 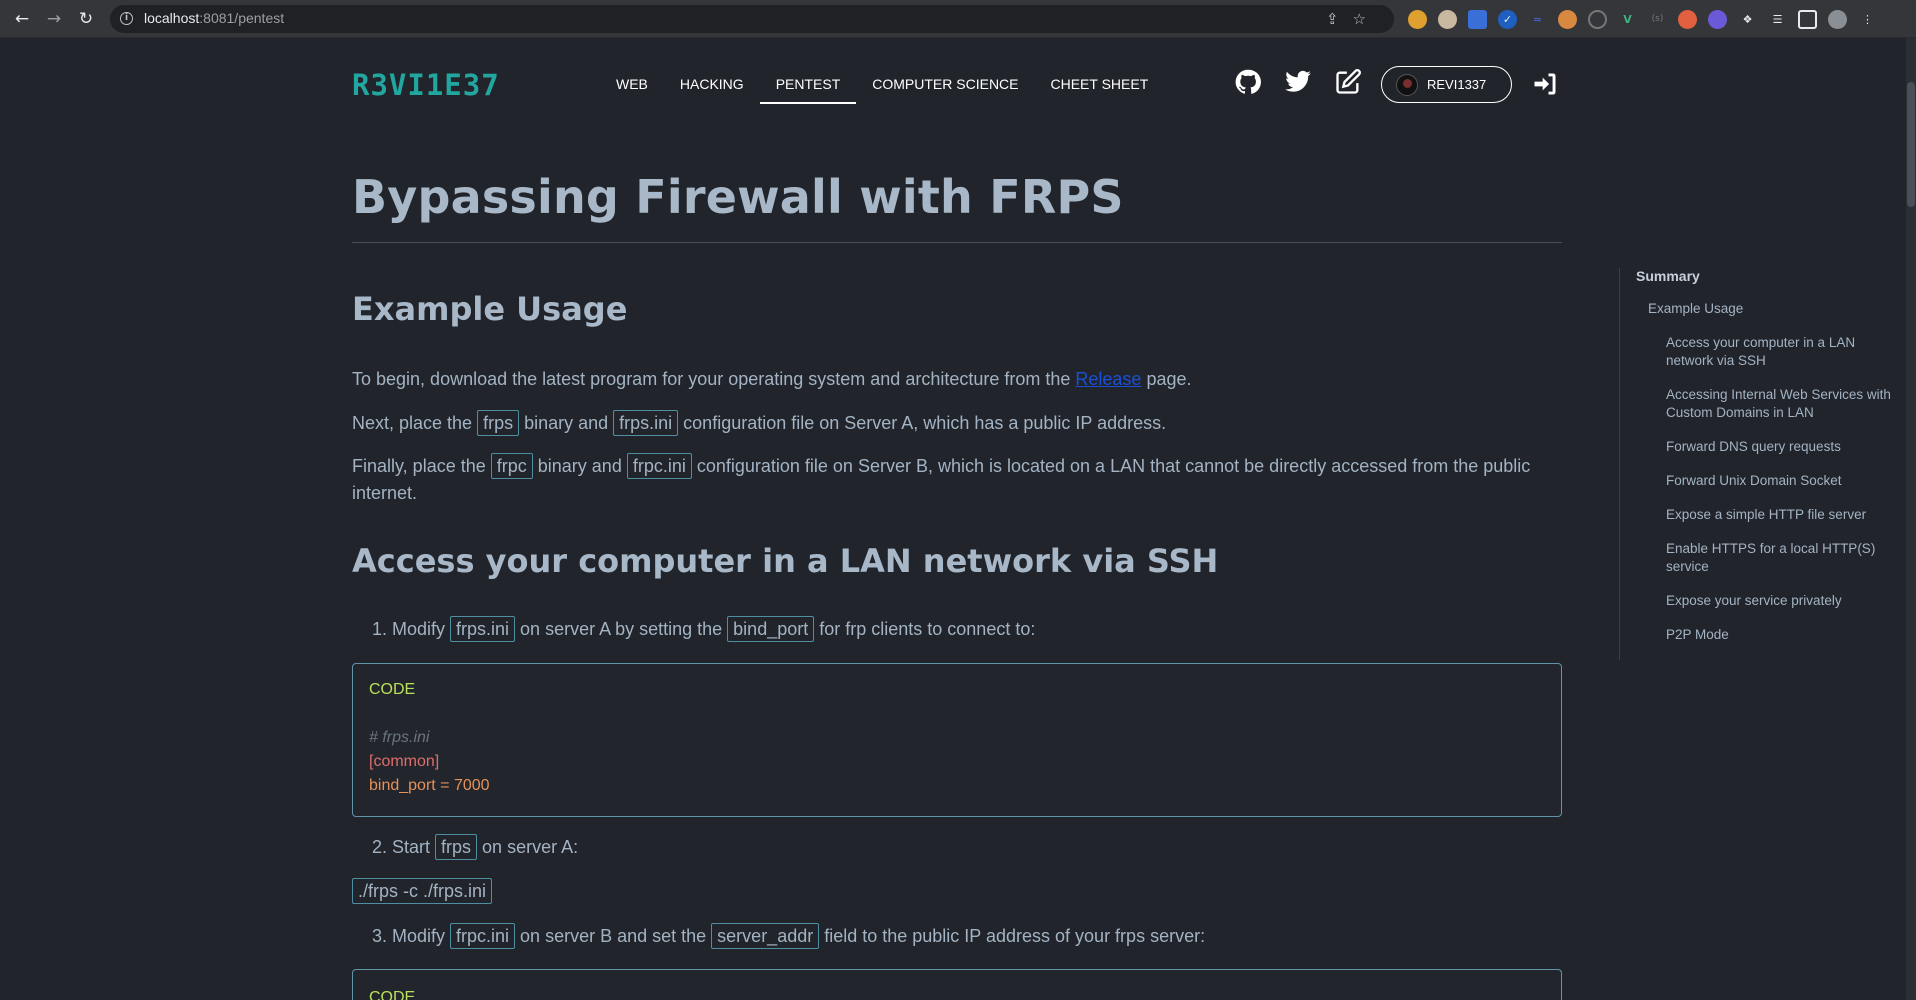 What do you see at coordinates (1248, 82) in the screenshot?
I see `github-icon` at bounding box center [1248, 82].